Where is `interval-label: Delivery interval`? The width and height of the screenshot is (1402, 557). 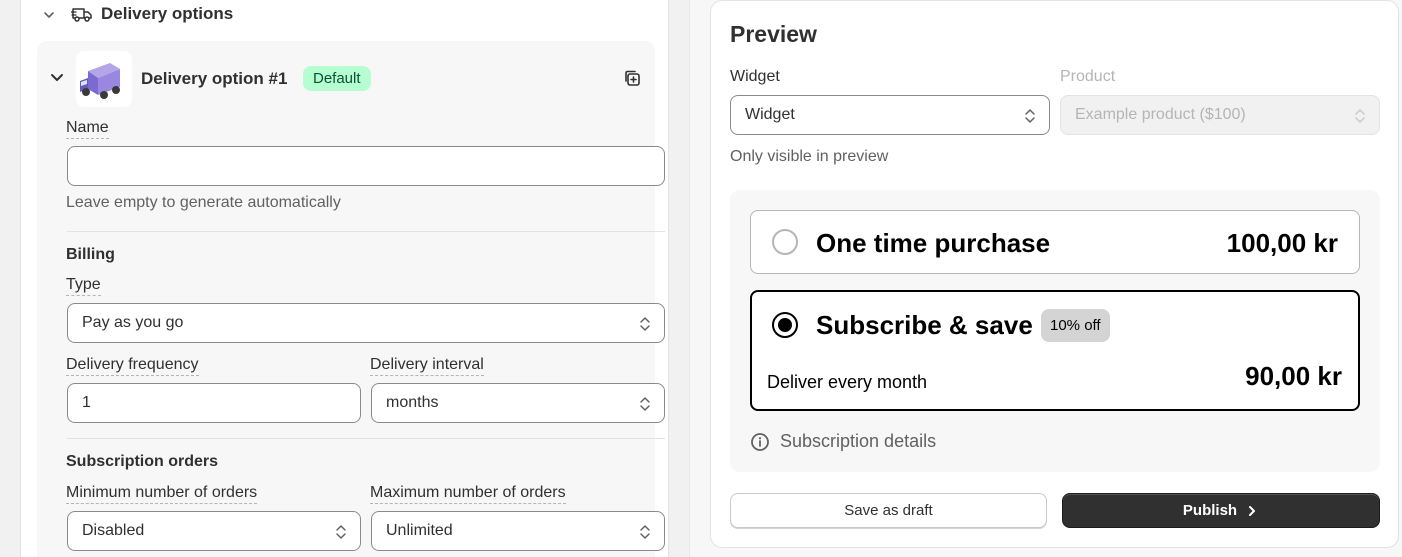
interval-label: Delivery interval is located at coordinates (427, 366).